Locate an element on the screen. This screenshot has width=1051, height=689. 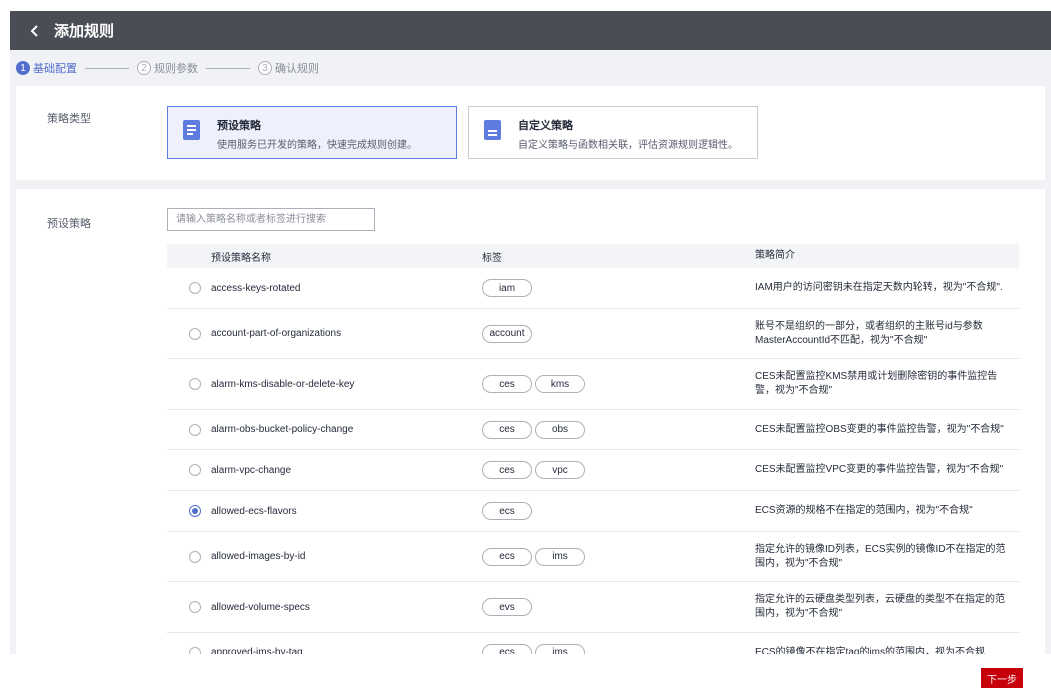
step-1: 1 基础配置 is located at coordinates (46, 68).